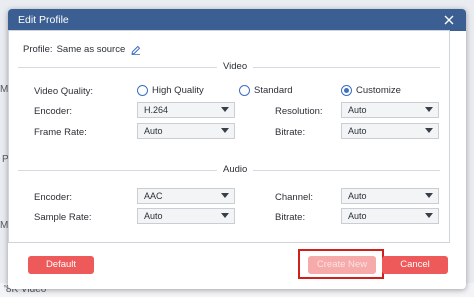 This screenshot has height=297, width=474. I want to click on select-value: AAC, so click(153, 196).